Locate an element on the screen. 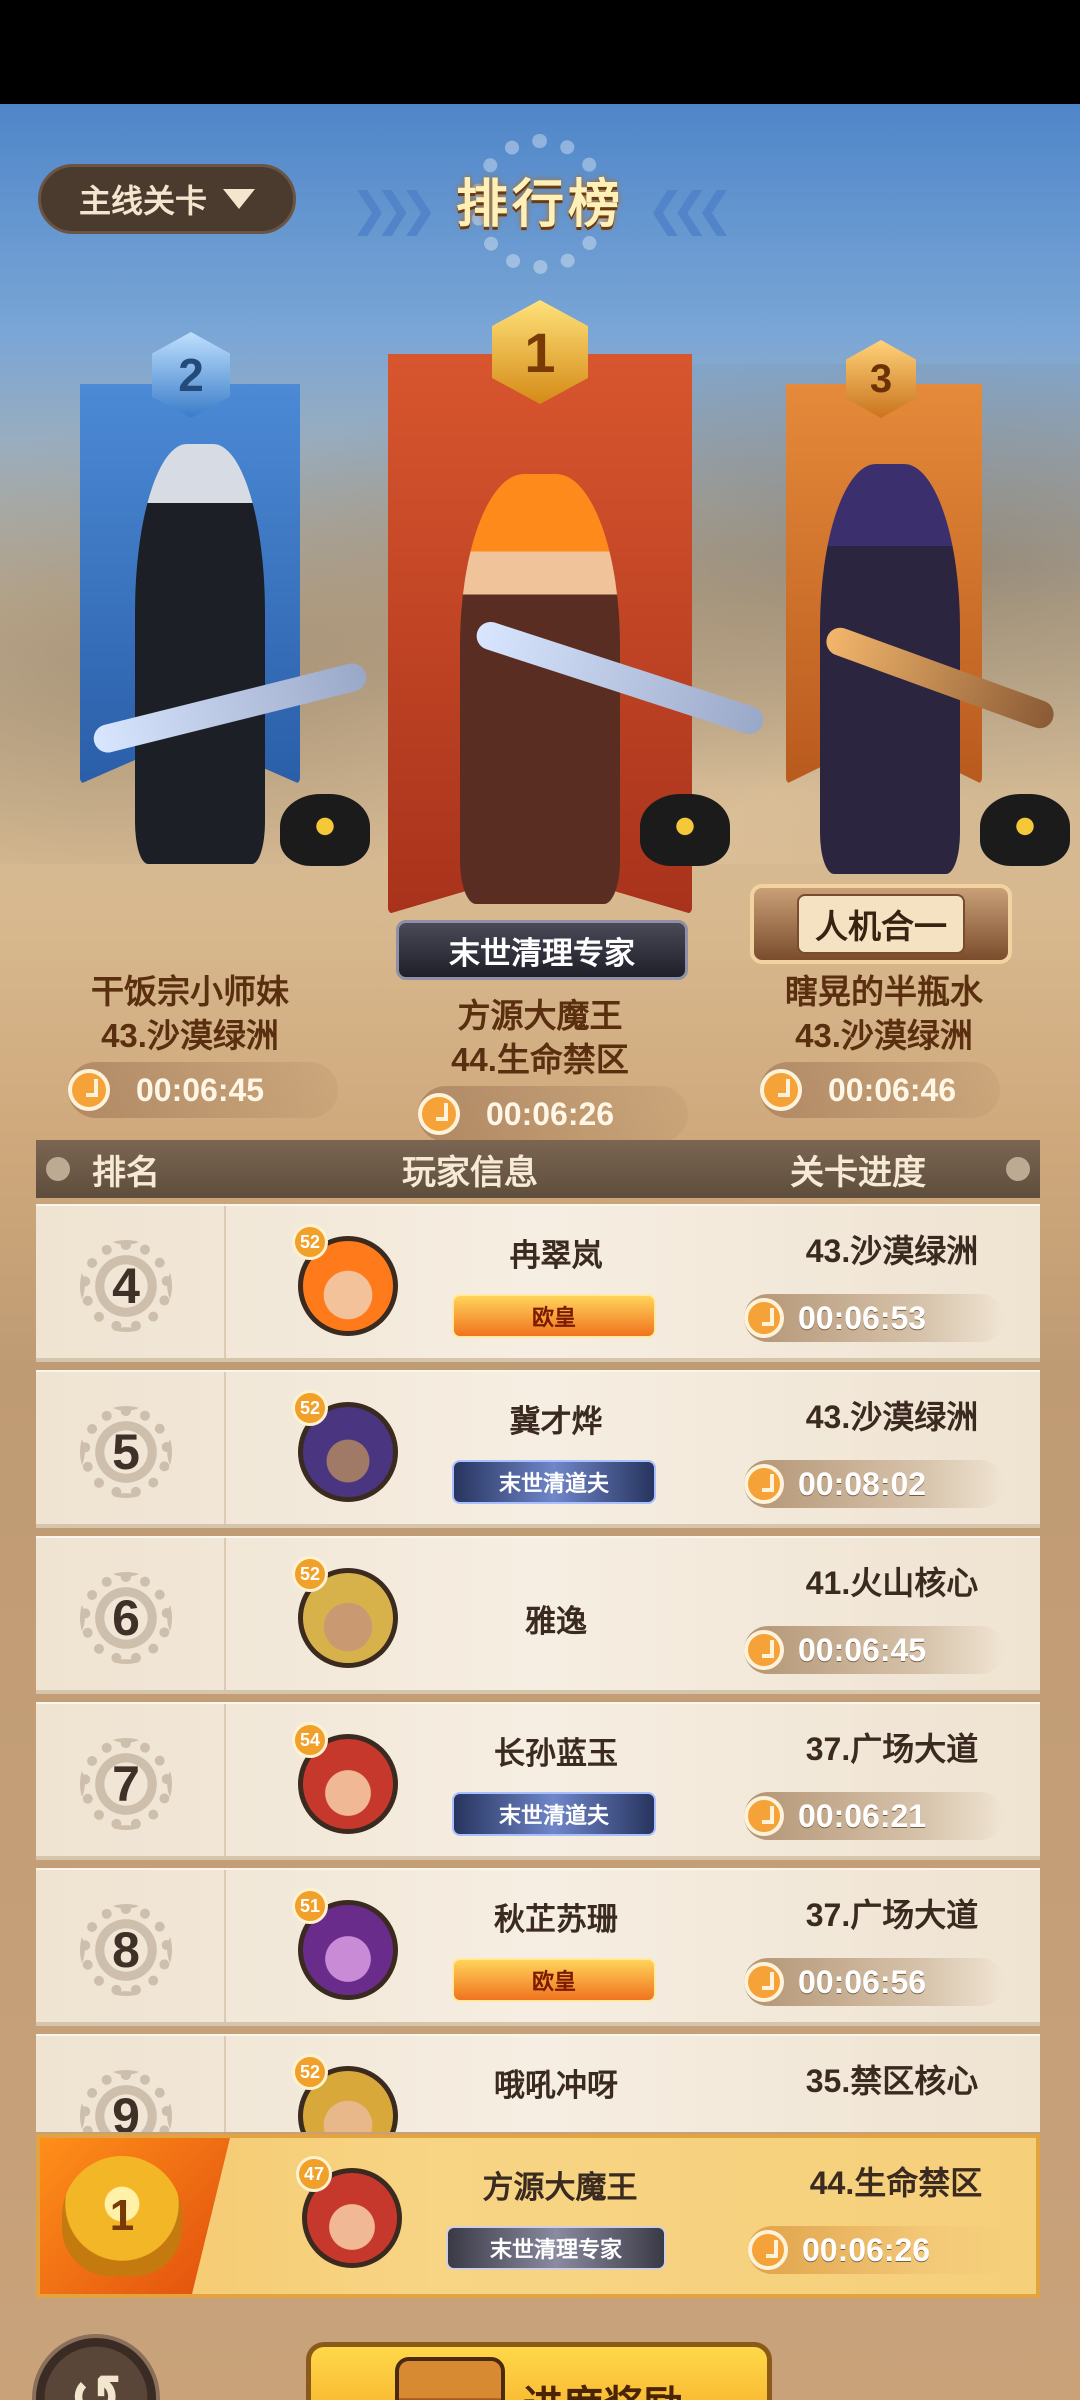  player-name: 冉翠岚 is located at coordinates (556, 1255).